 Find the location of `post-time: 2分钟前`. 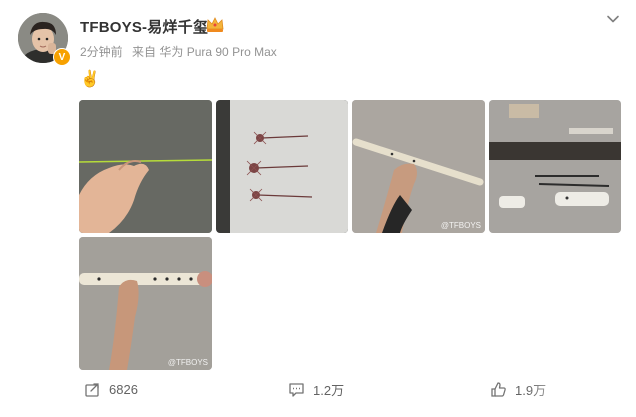

post-time: 2分钟前 is located at coordinates (101, 52).